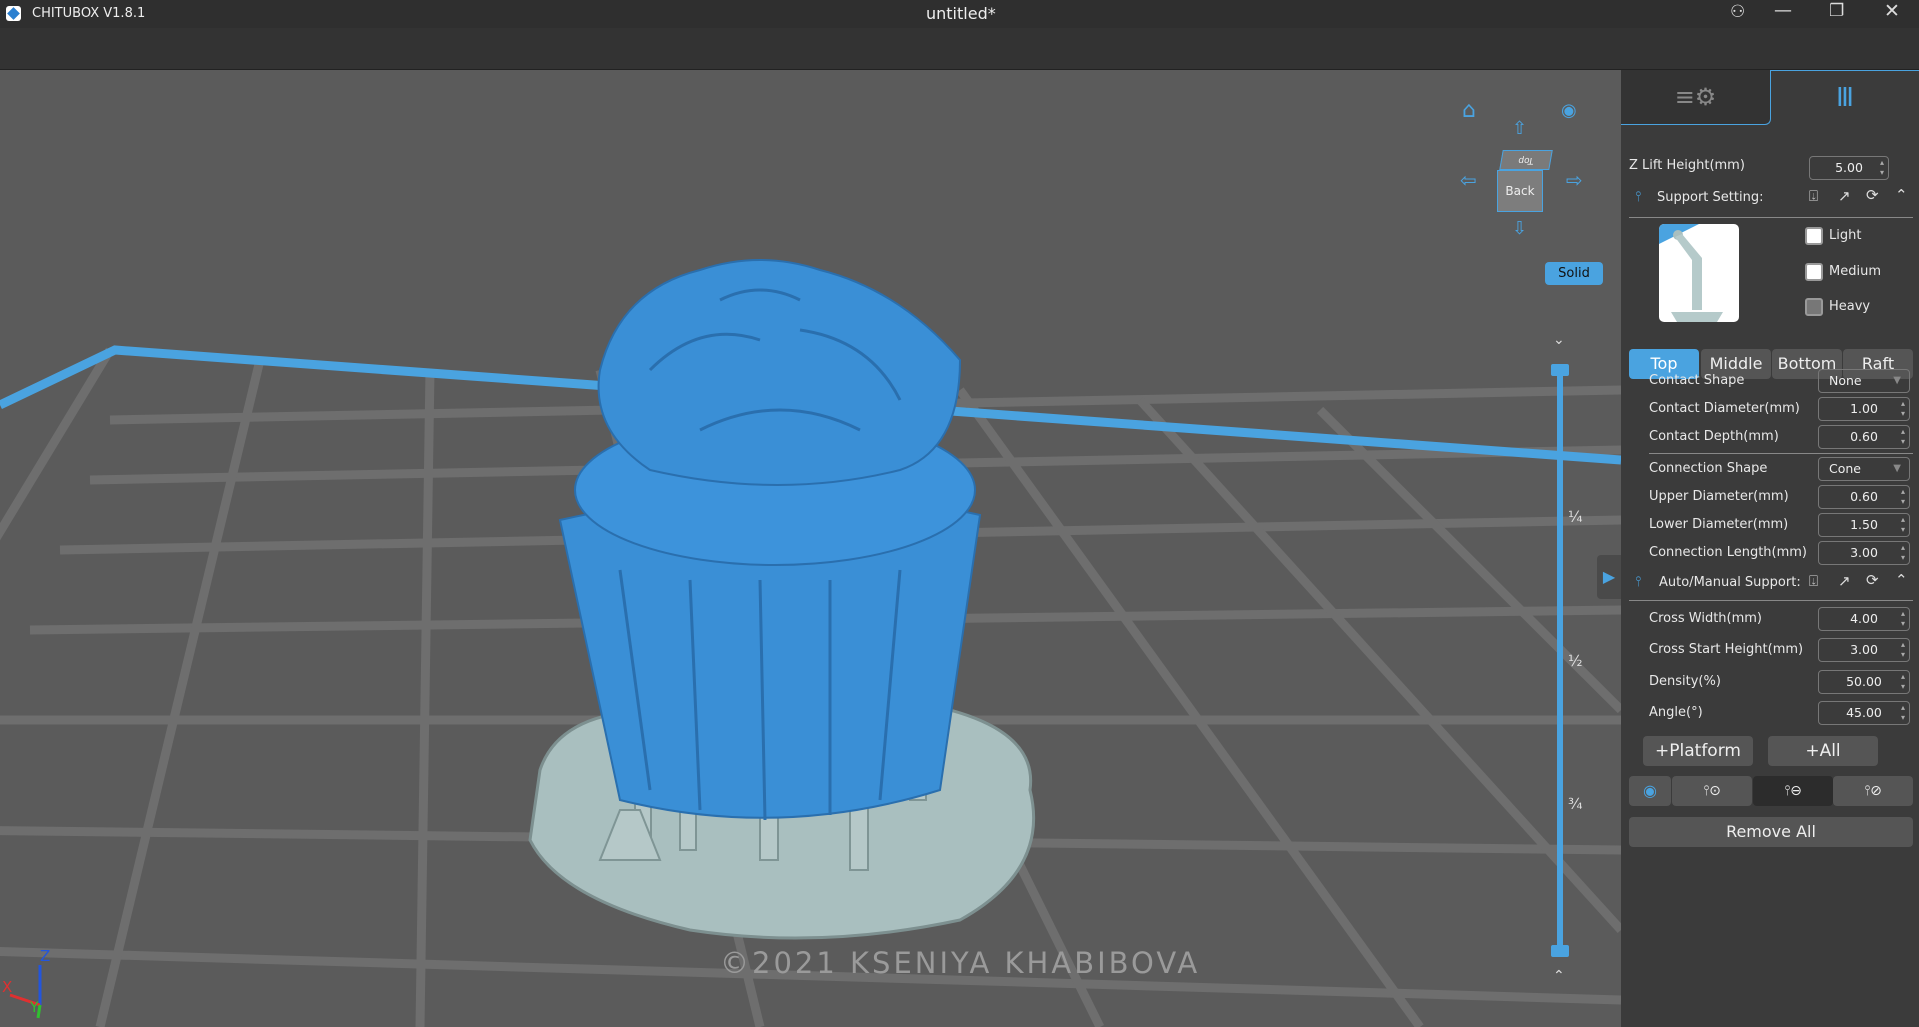  What do you see at coordinates (1697, 380) in the screenshot?
I see `contact-shape-label: Contact Shape` at bounding box center [1697, 380].